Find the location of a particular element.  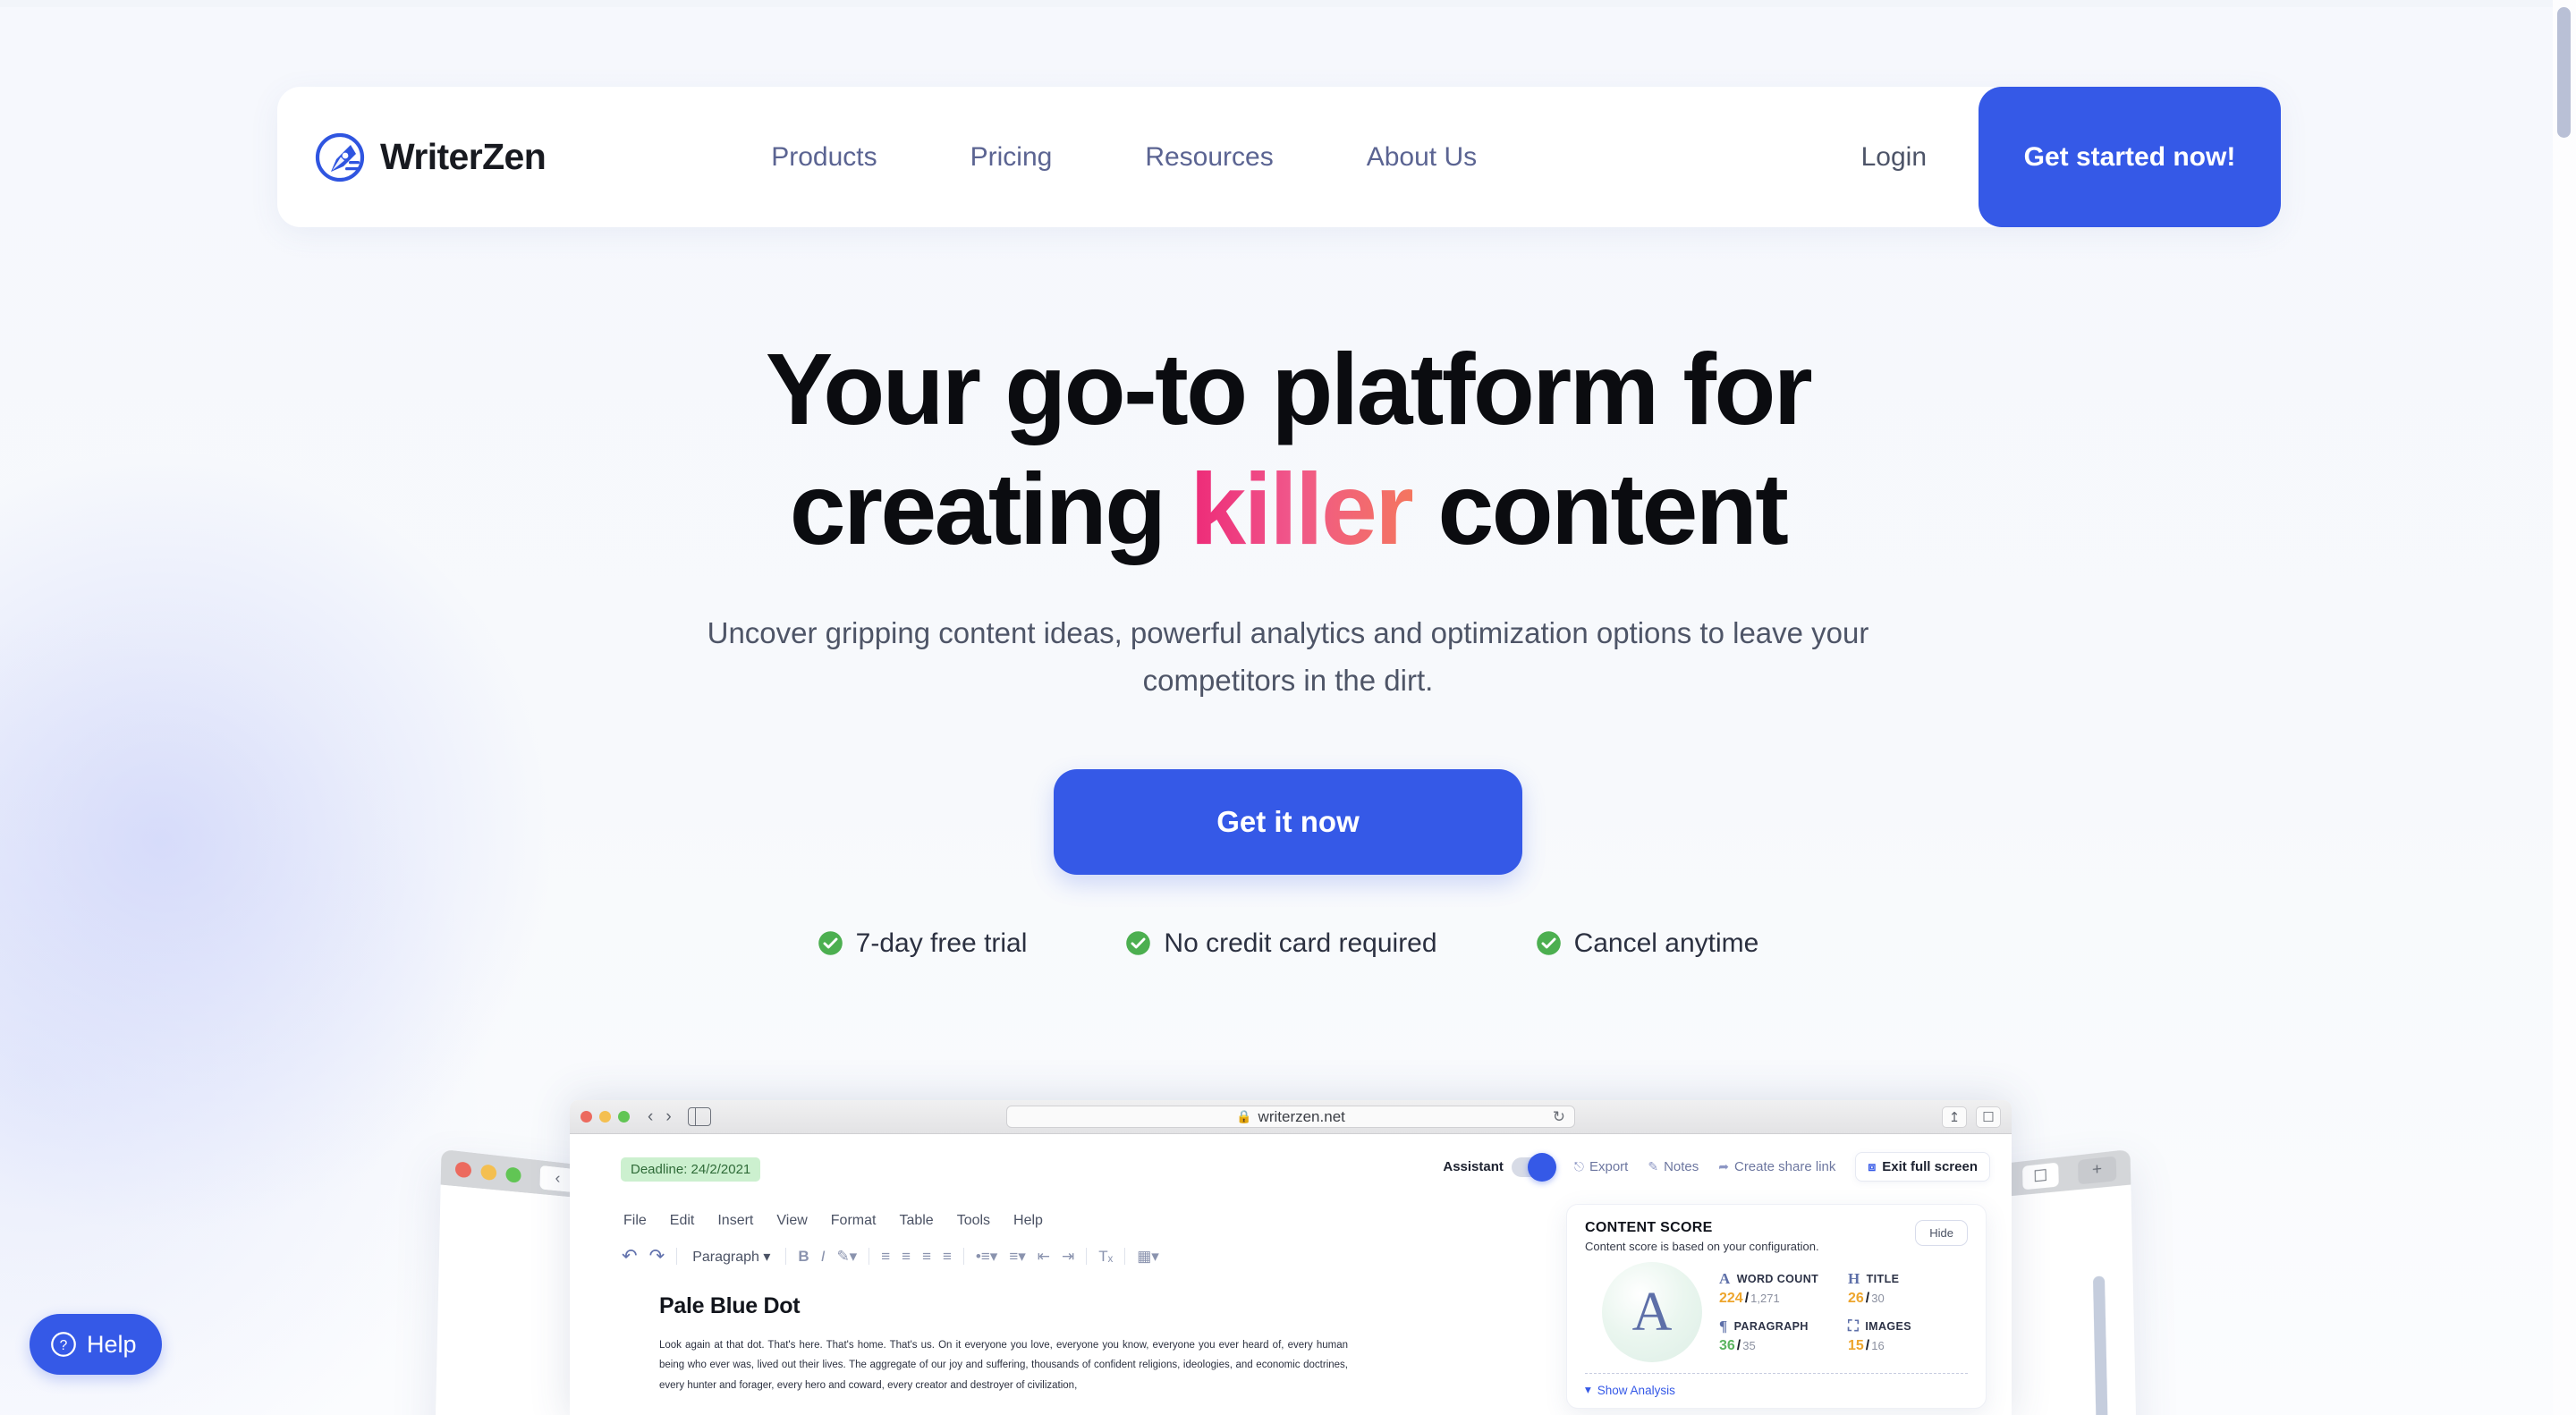

top-strip is located at coordinates (1288, 4).